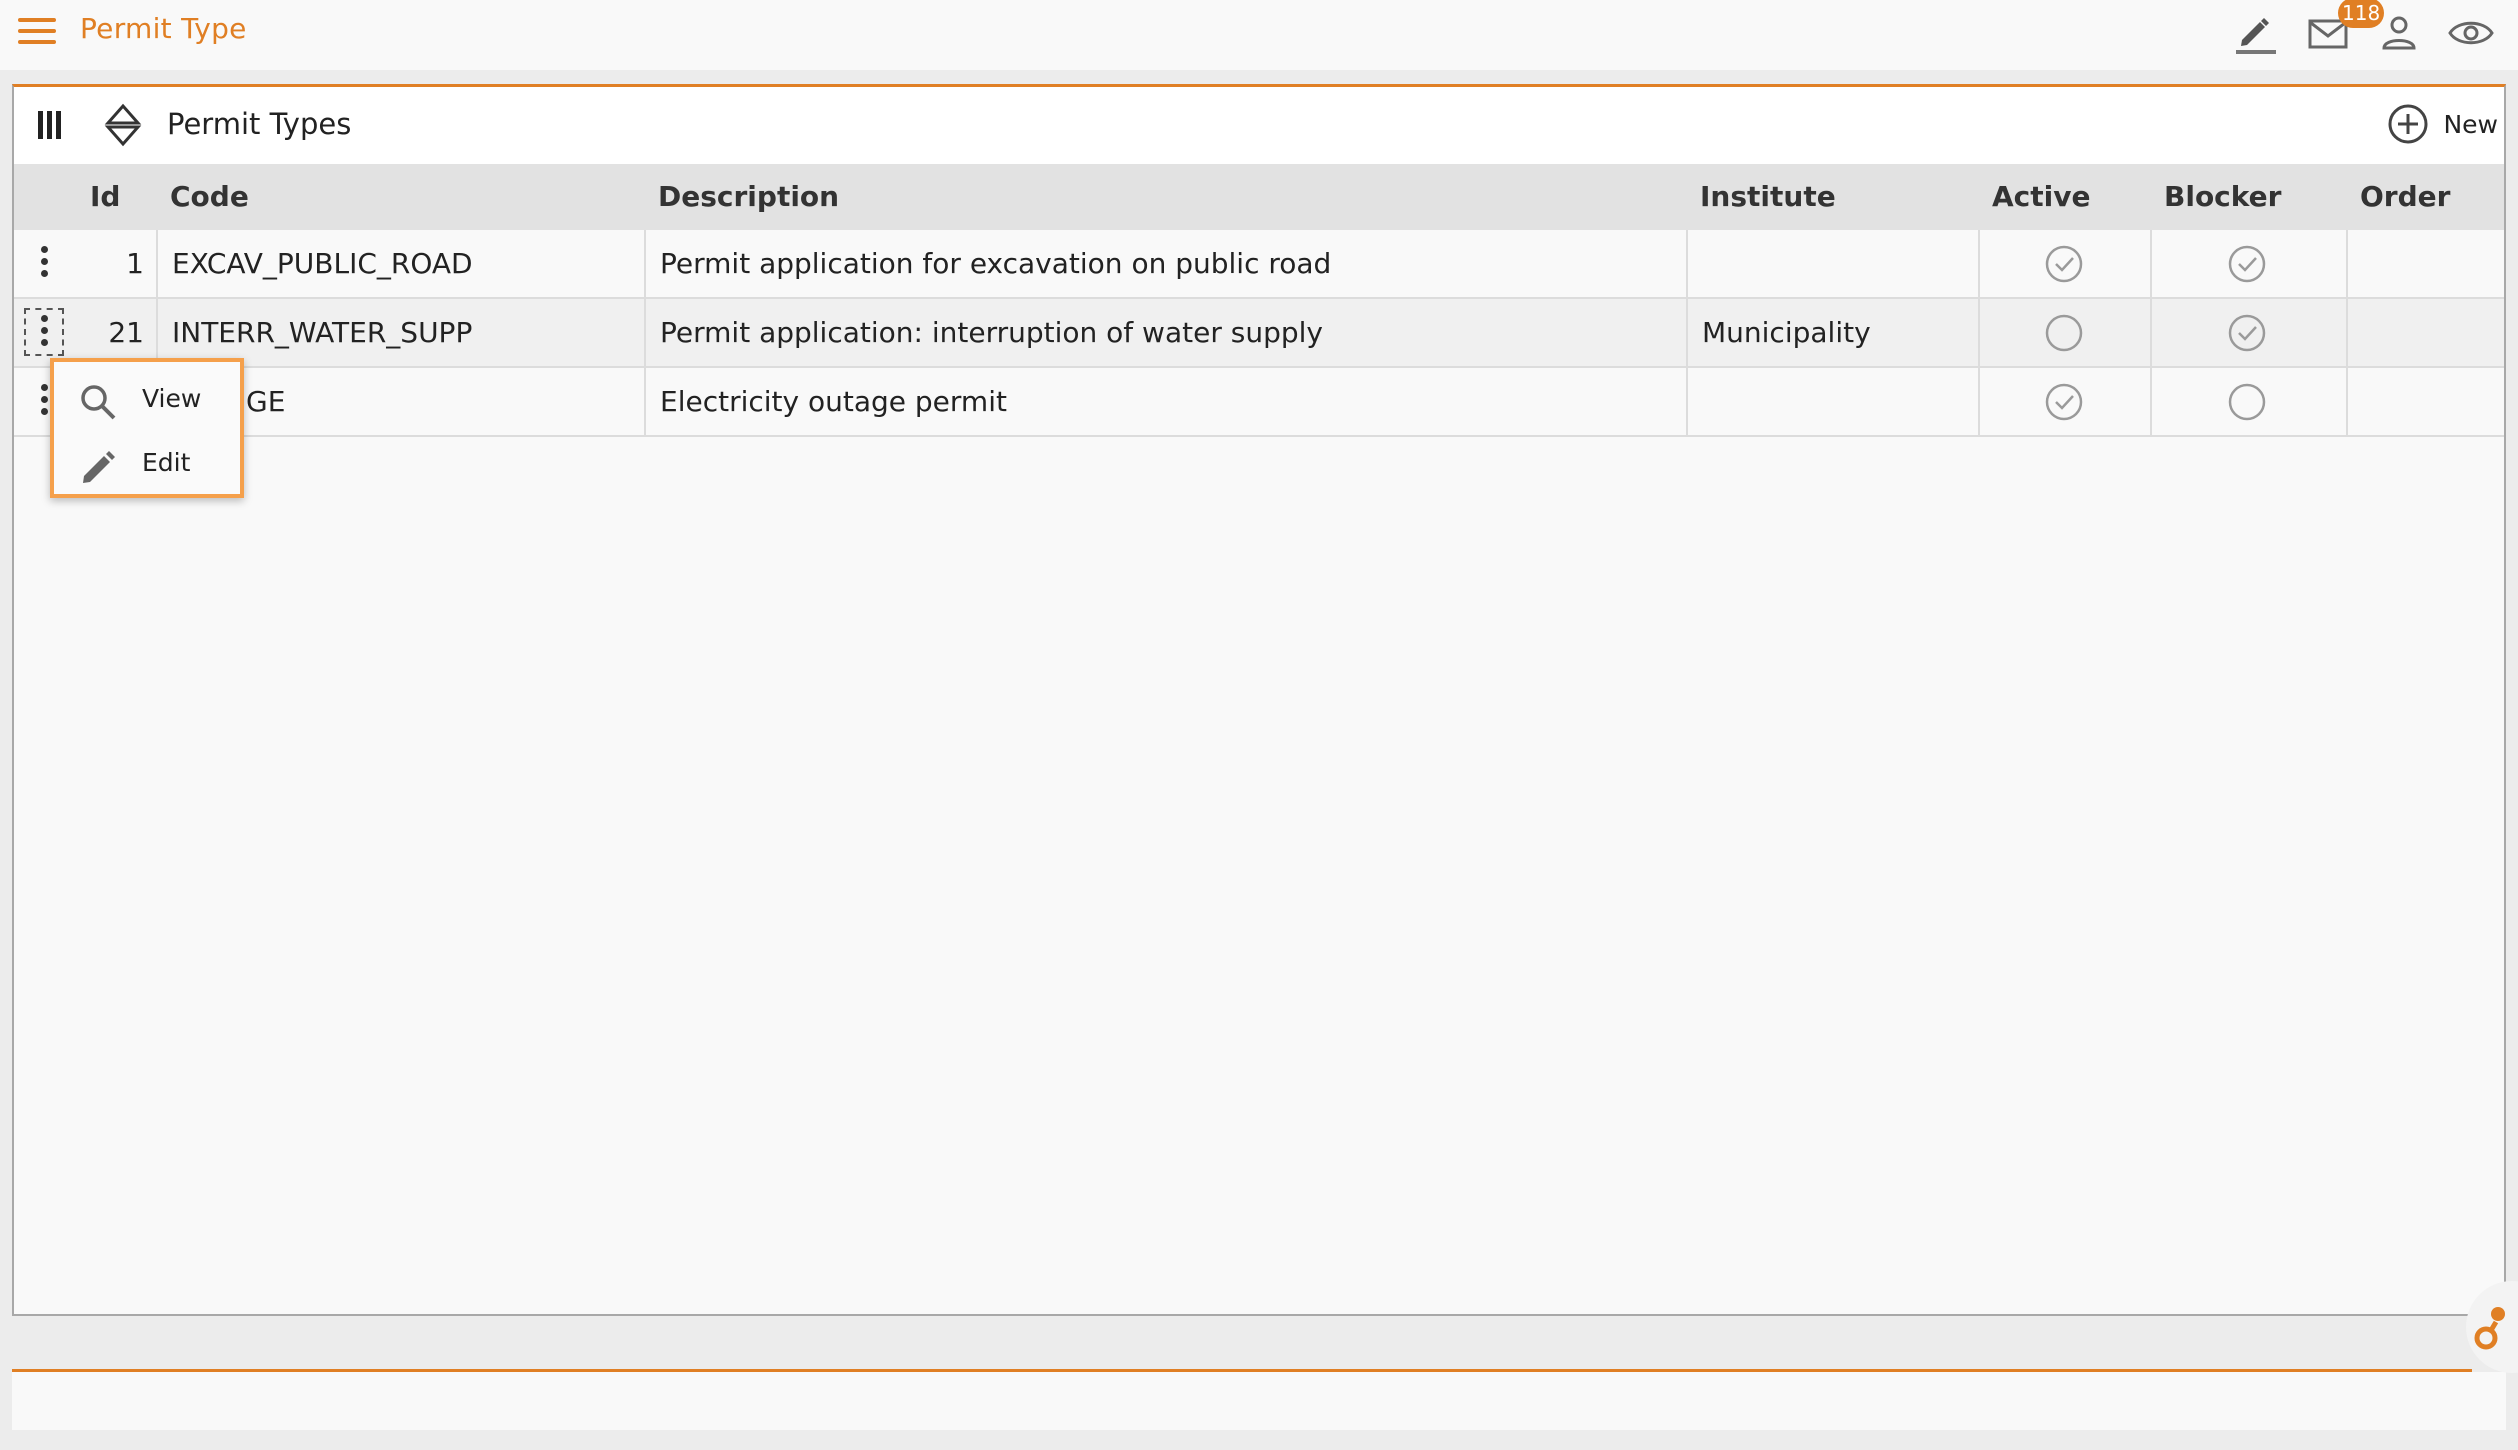  I want to click on assistant-logo-icon, so click(2485, 1327).